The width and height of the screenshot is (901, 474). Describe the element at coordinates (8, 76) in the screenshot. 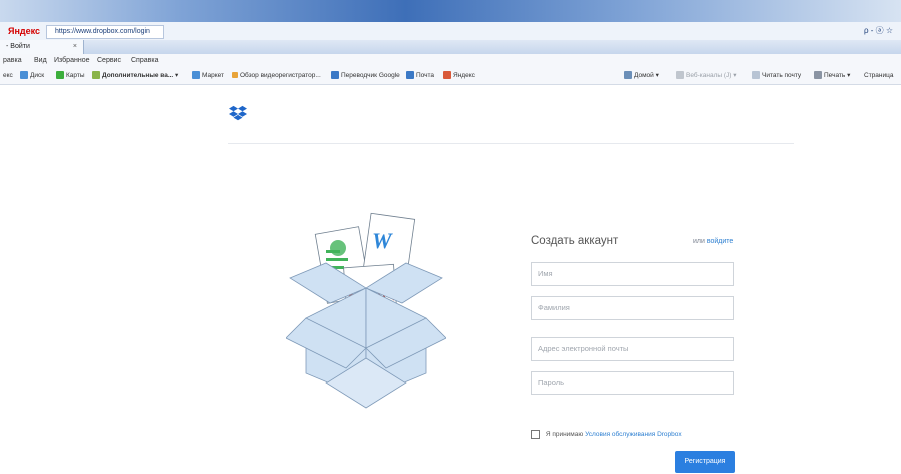

I see `fav-yandex-prefix: екс` at that location.